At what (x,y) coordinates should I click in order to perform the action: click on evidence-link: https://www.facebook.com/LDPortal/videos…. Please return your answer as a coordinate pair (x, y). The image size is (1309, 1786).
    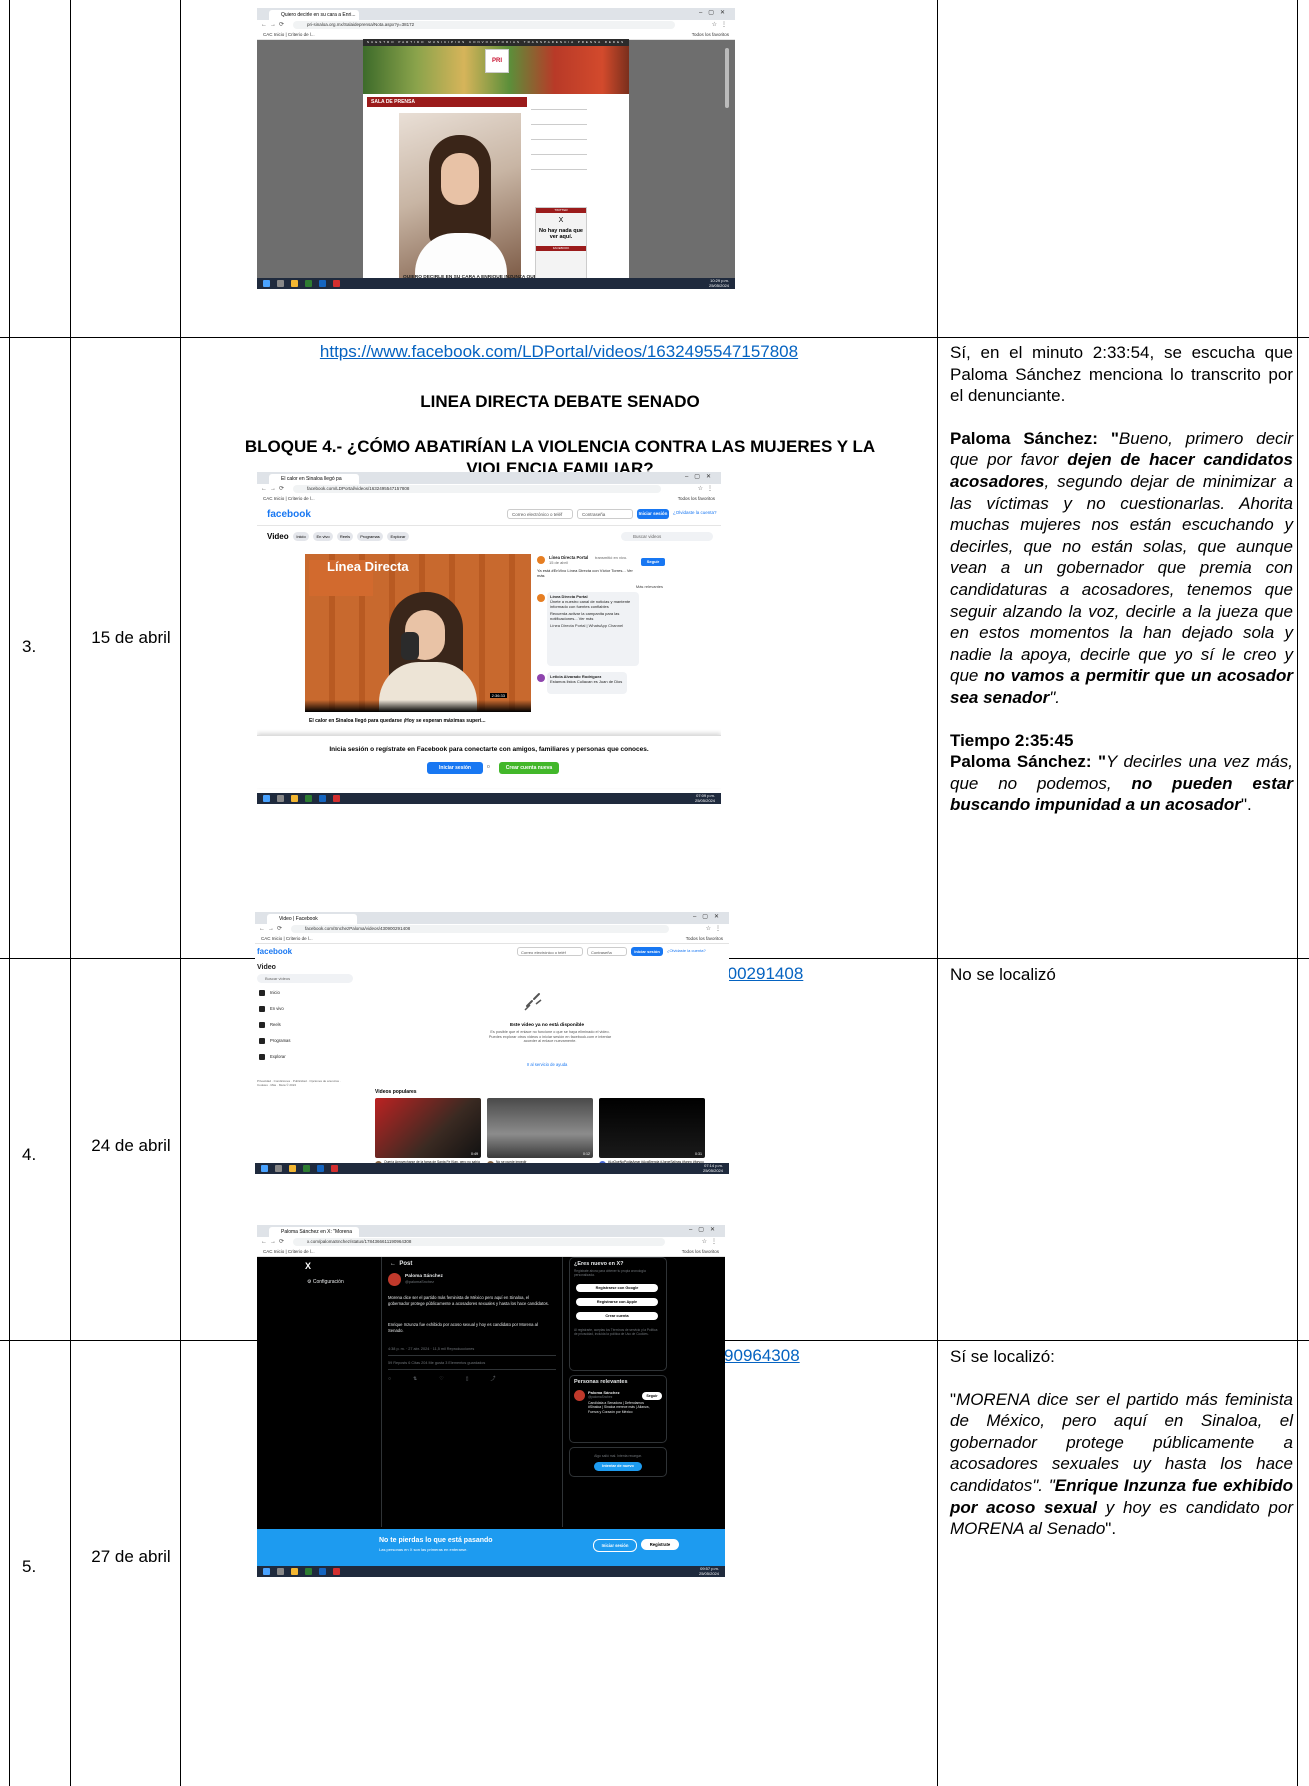
    Looking at the image, I should click on (559, 352).